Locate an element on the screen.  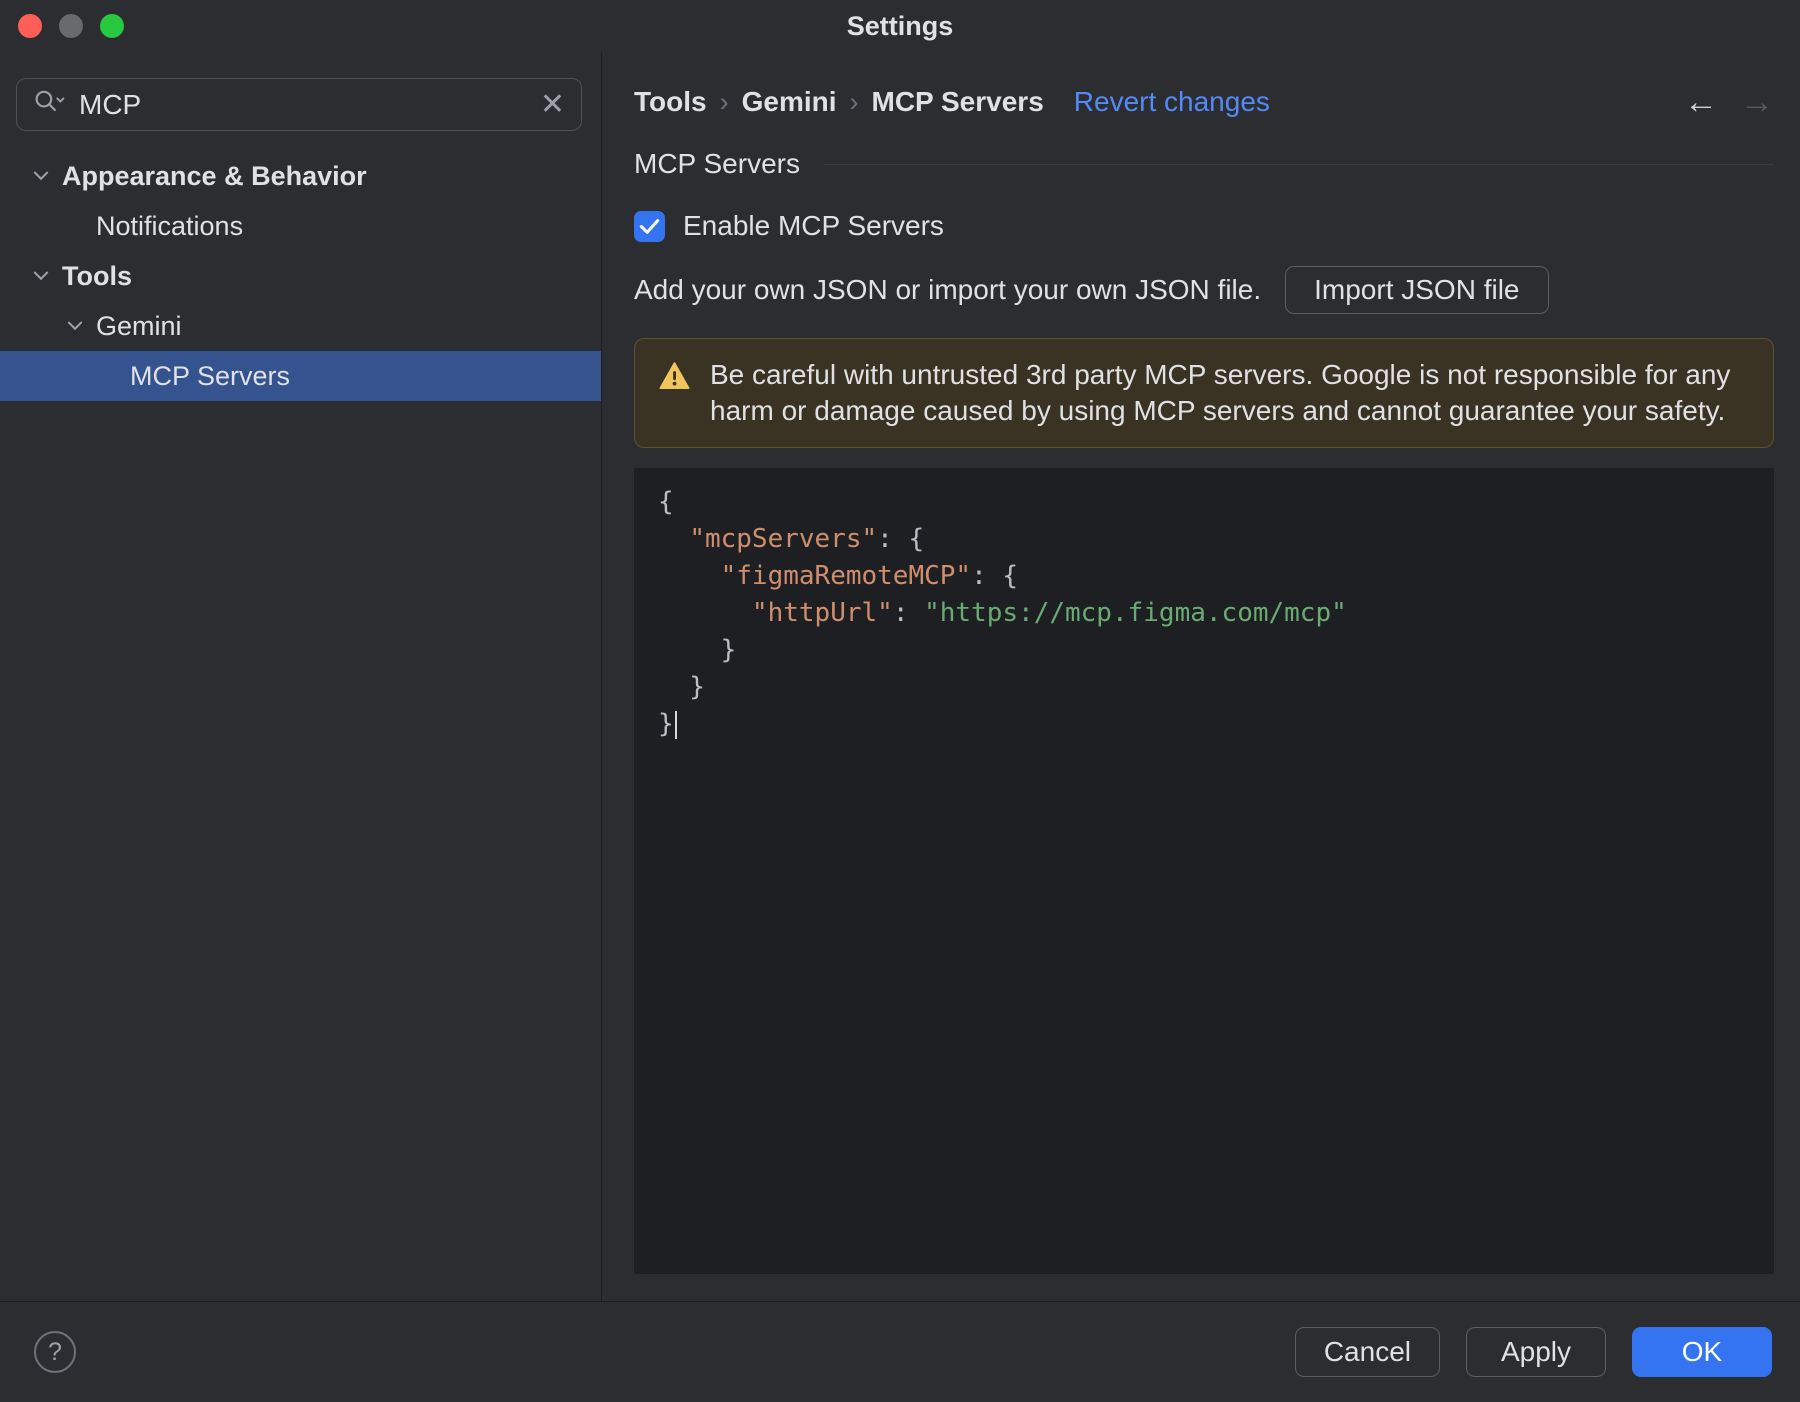
section-separator: MCP Servers is located at coordinates (1204, 164).